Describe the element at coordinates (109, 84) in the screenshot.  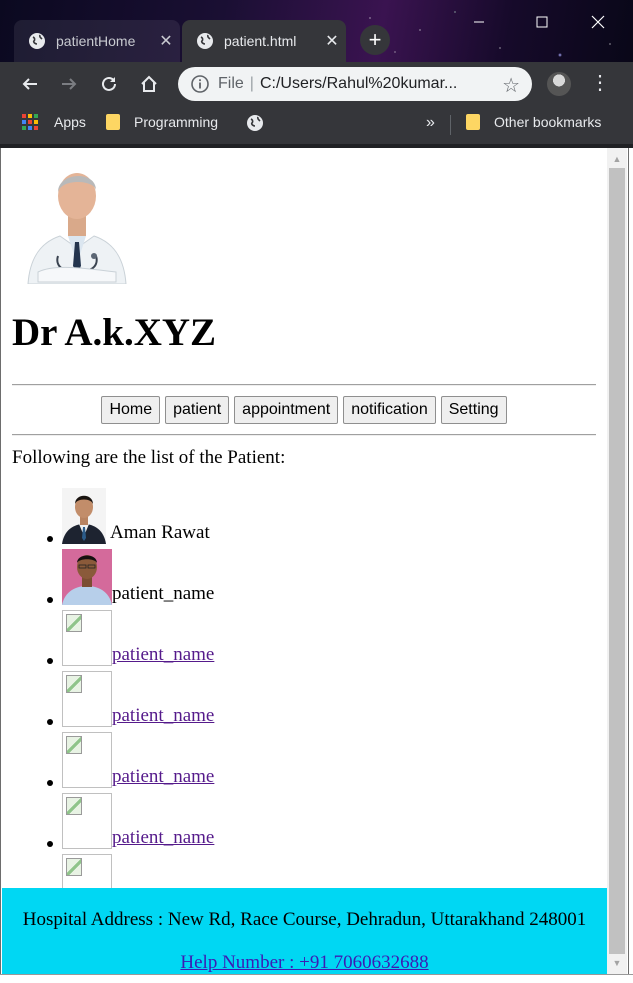
I see `reload-icon` at that location.